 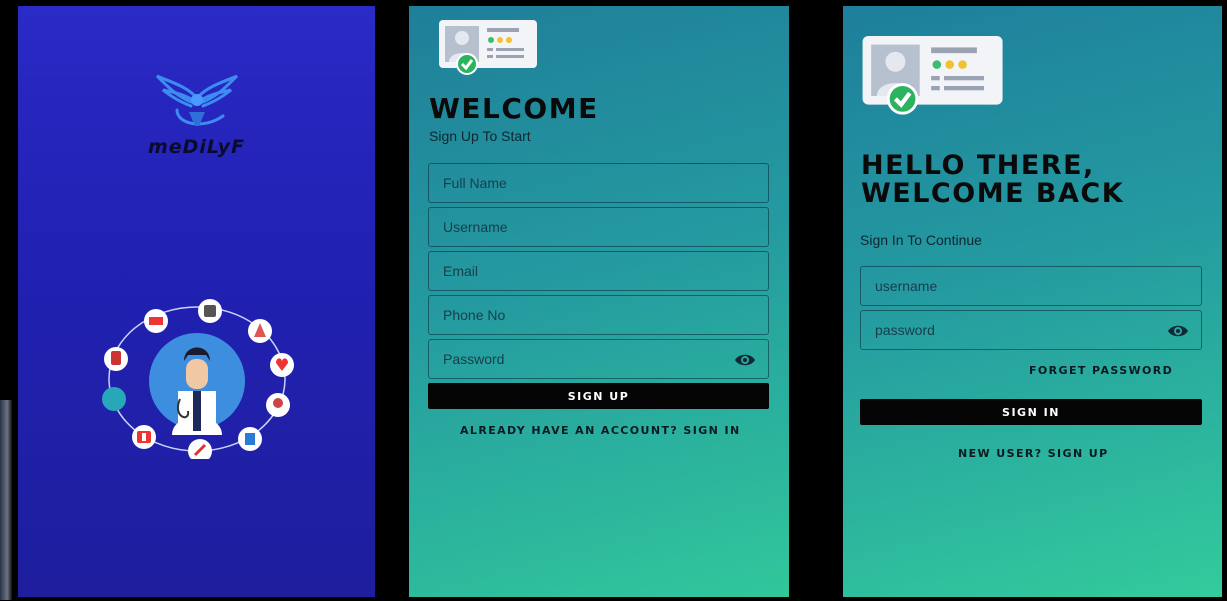 I want to click on phone-field, so click(x=598, y=315).